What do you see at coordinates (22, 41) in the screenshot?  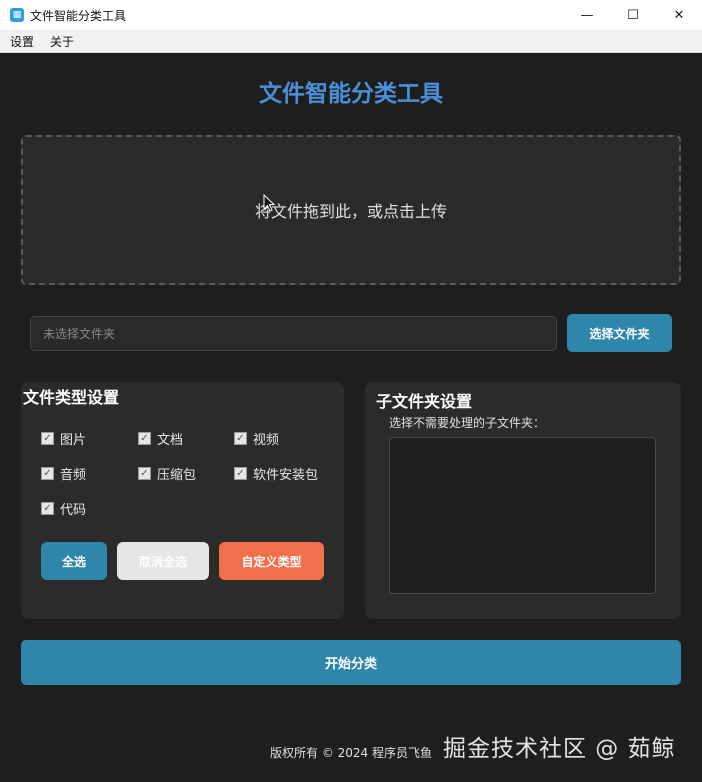 I see `menu-item-settings: 设置` at bounding box center [22, 41].